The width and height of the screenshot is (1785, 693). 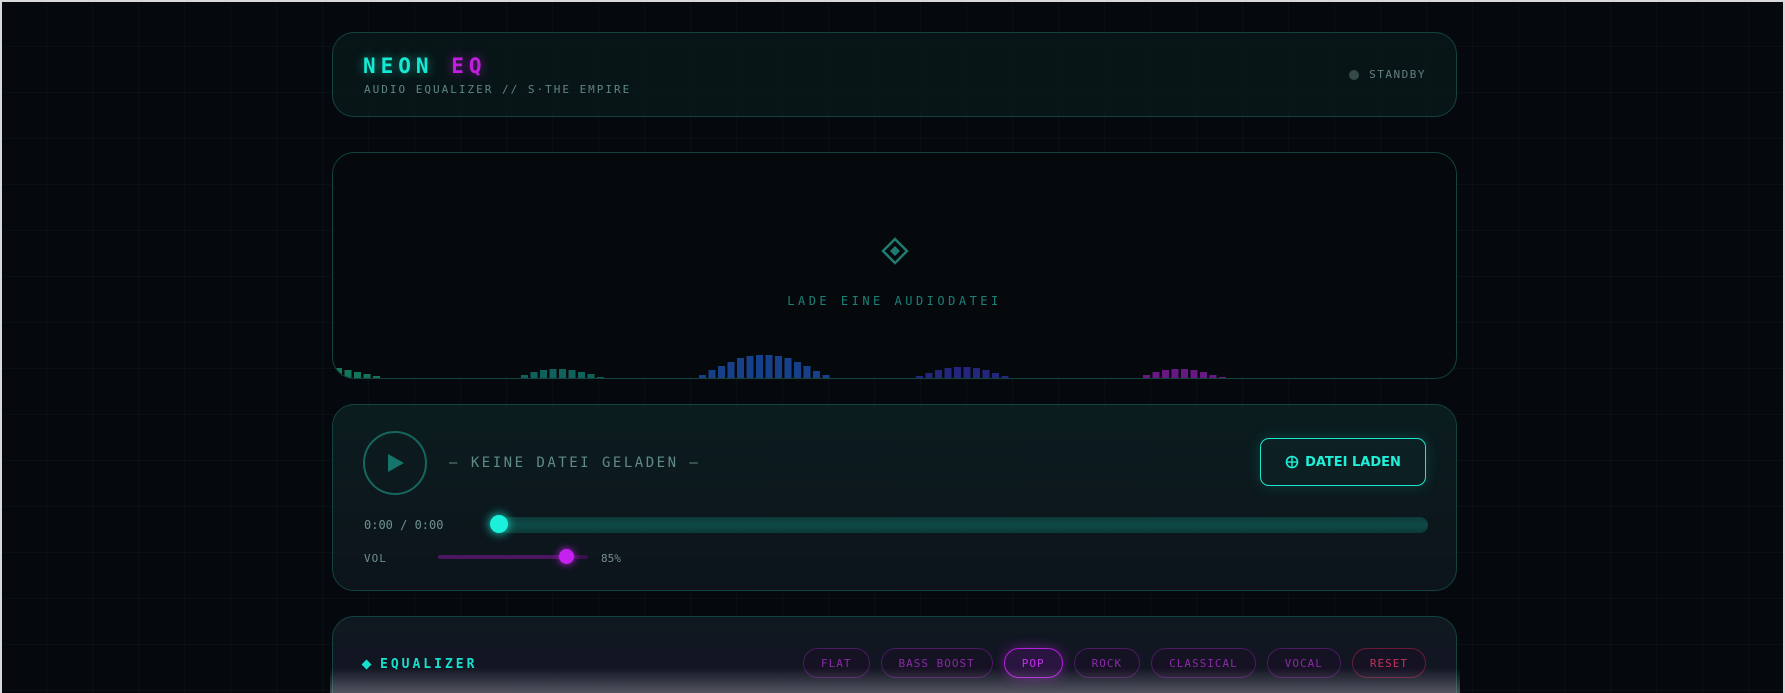 What do you see at coordinates (894, 301) in the screenshot?
I see `load-hint: LADE EINE AUDIODATEI` at bounding box center [894, 301].